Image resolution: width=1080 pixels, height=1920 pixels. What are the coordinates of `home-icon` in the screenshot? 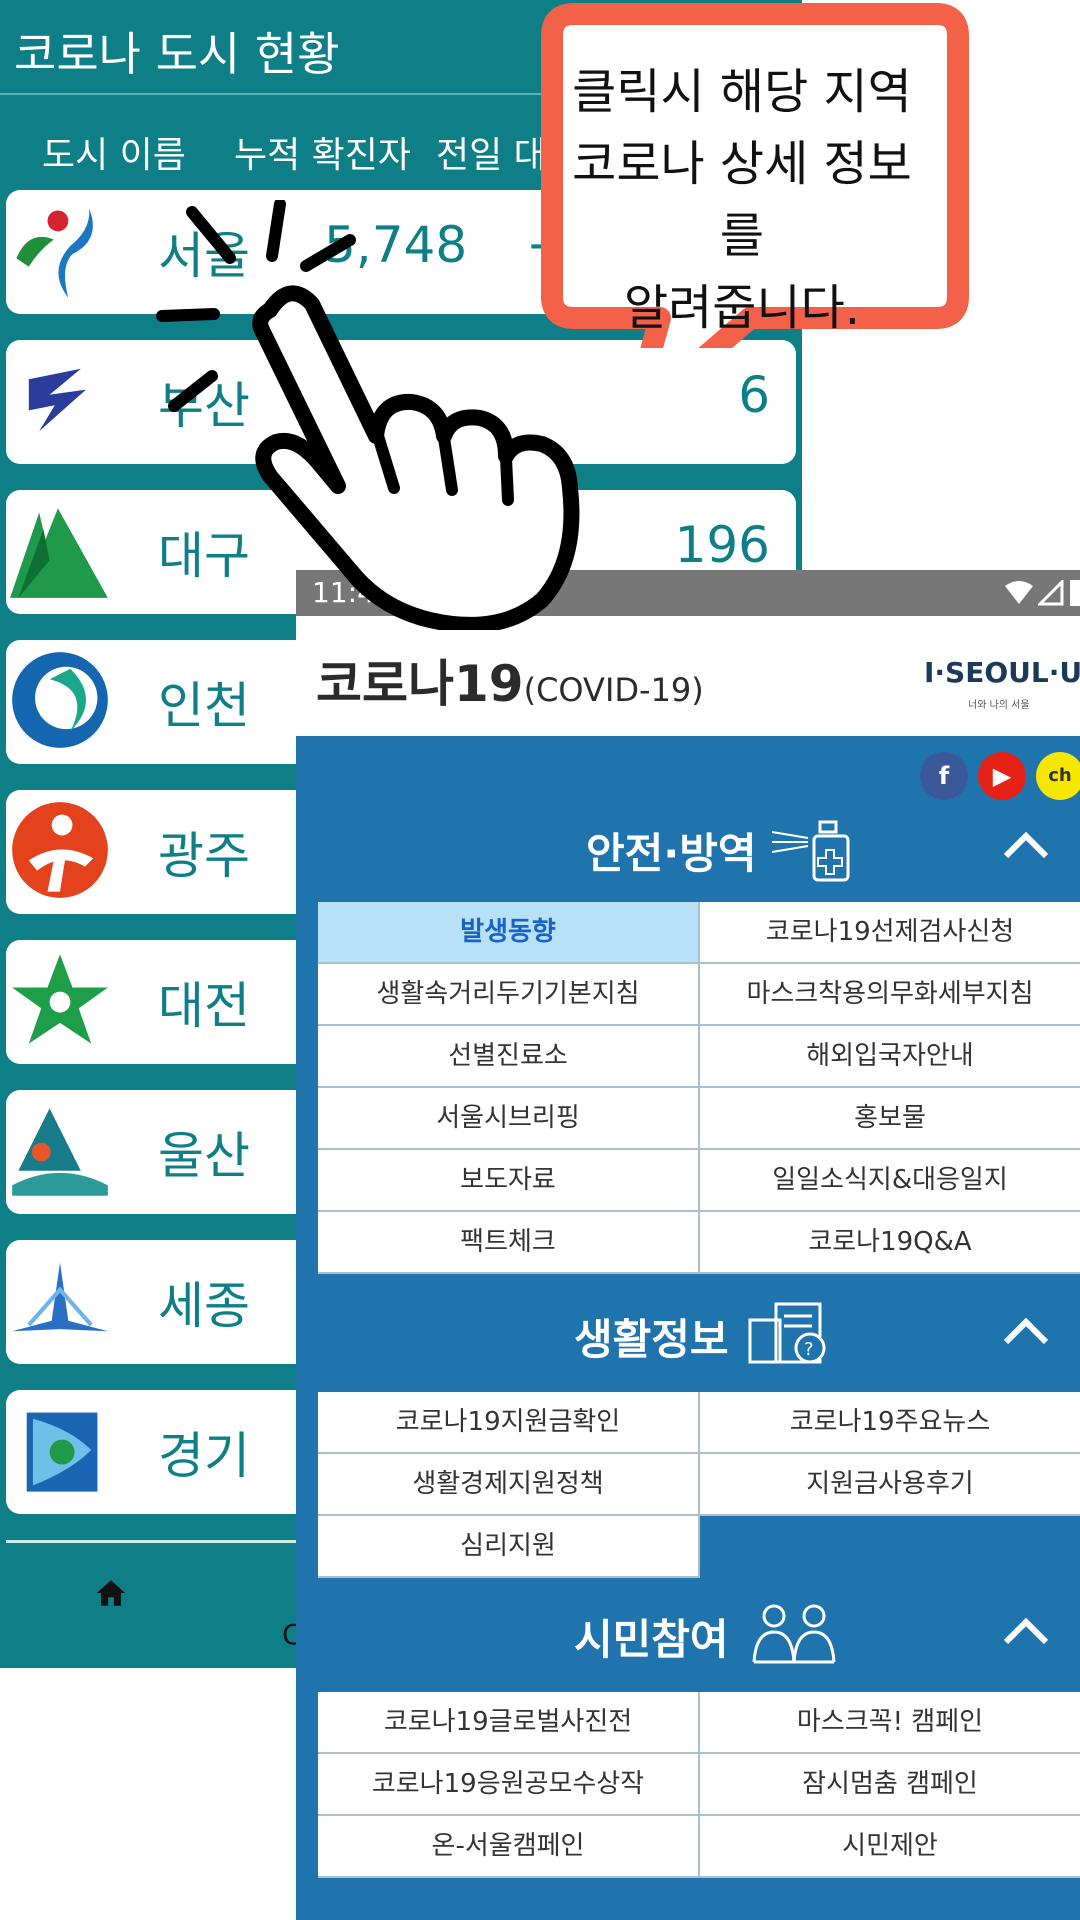 It's located at (111, 1593).